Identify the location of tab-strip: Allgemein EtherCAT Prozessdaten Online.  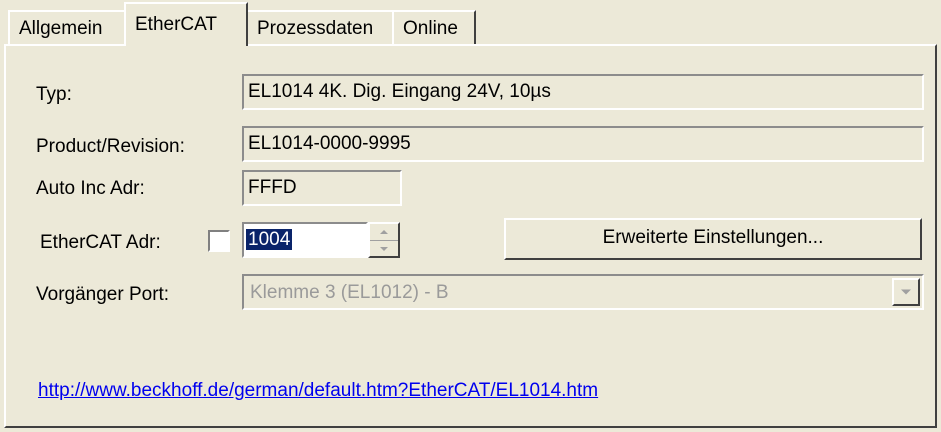
(470, 23).